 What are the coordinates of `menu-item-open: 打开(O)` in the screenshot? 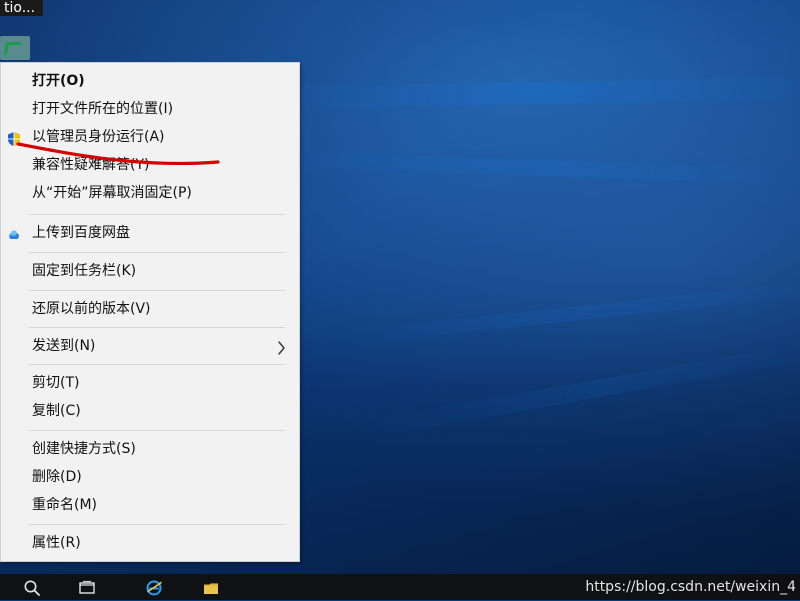 It's located at (150, 81).